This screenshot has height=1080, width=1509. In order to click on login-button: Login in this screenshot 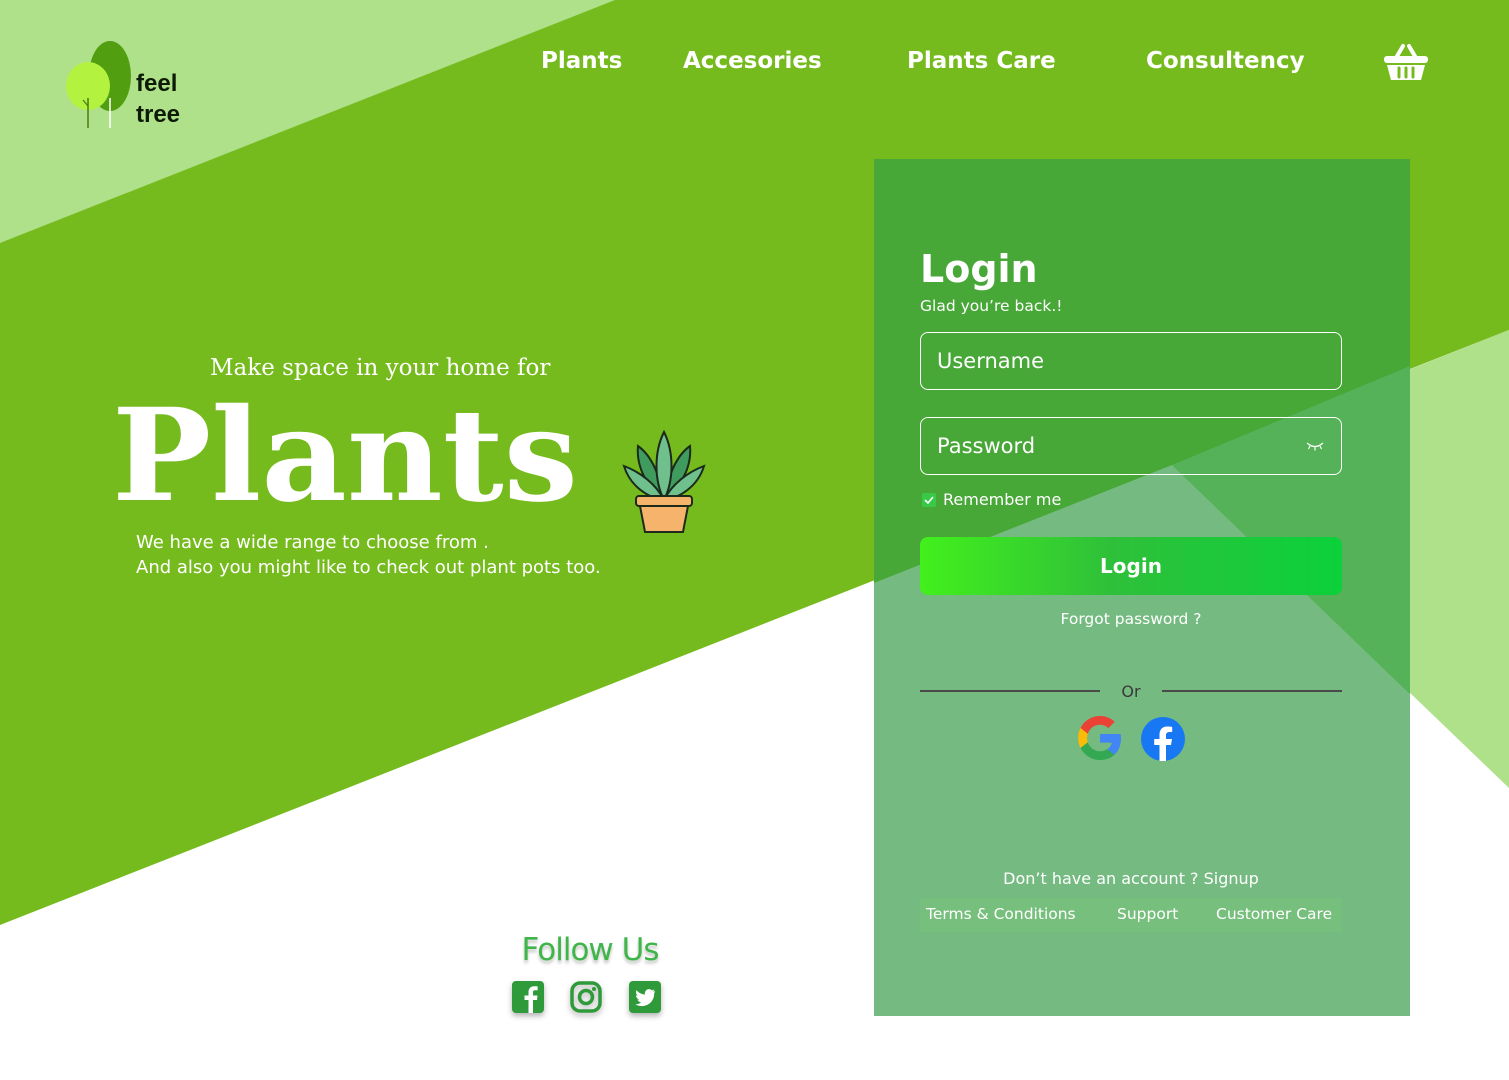, I will do `click(1131, 566)`.